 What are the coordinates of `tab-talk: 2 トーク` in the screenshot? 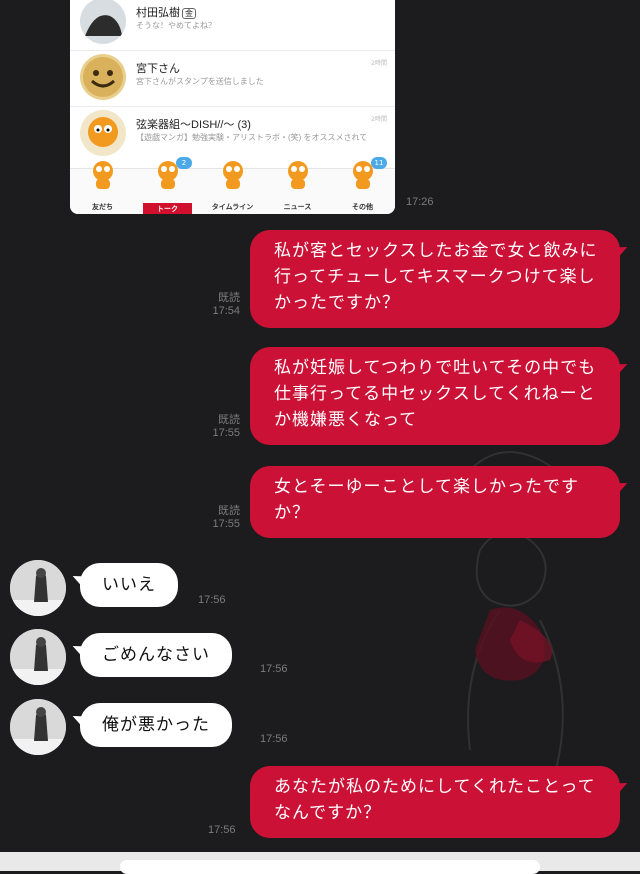 It's located at (167, 185).